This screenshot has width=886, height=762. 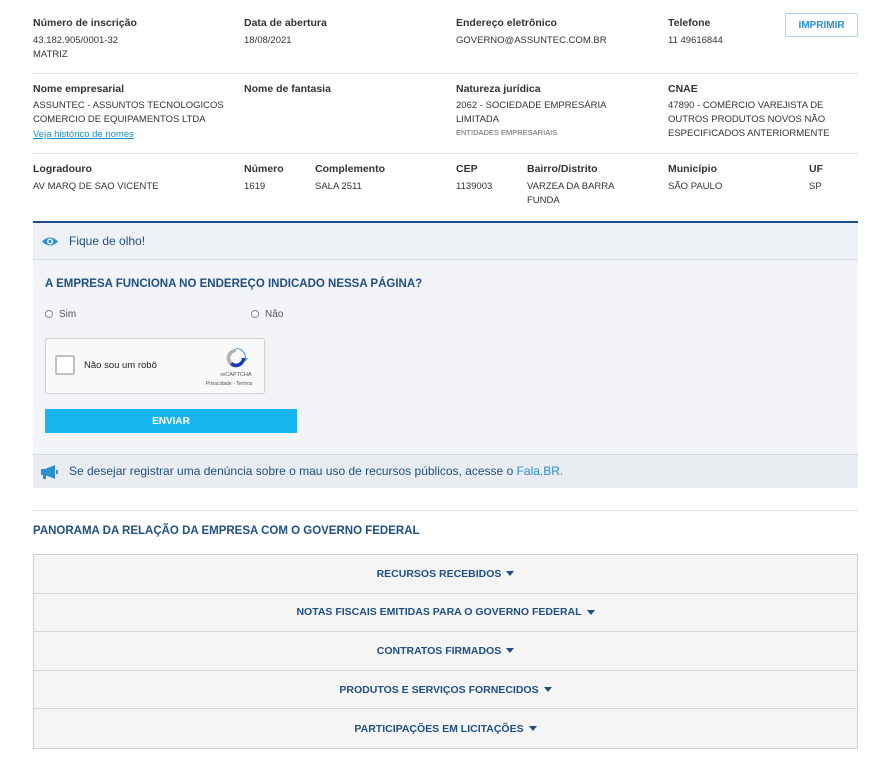 What do you see at coordinates (350, 169) in the screenshot?
I see `complemento-label: Complemento` at bounding box center [350, 169].